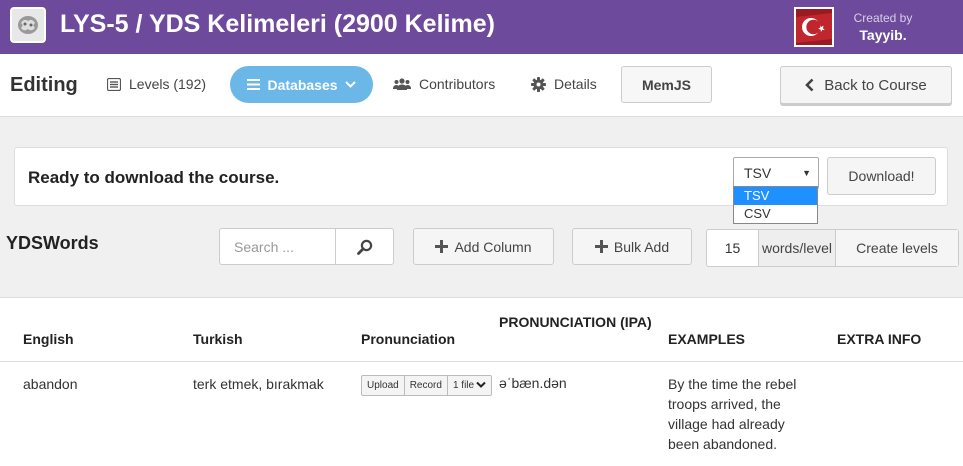 Image resolution: width=963 pixels, height=466 pixels. I want to click on list-icon, so click(114, 84).